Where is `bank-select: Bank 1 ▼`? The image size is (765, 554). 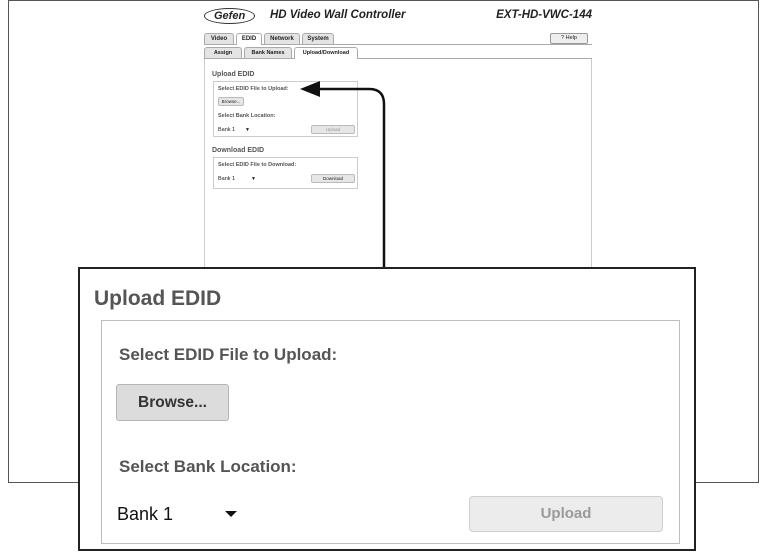
bank-select: Bank 1 ▼ is located at coordinates (234, 130).